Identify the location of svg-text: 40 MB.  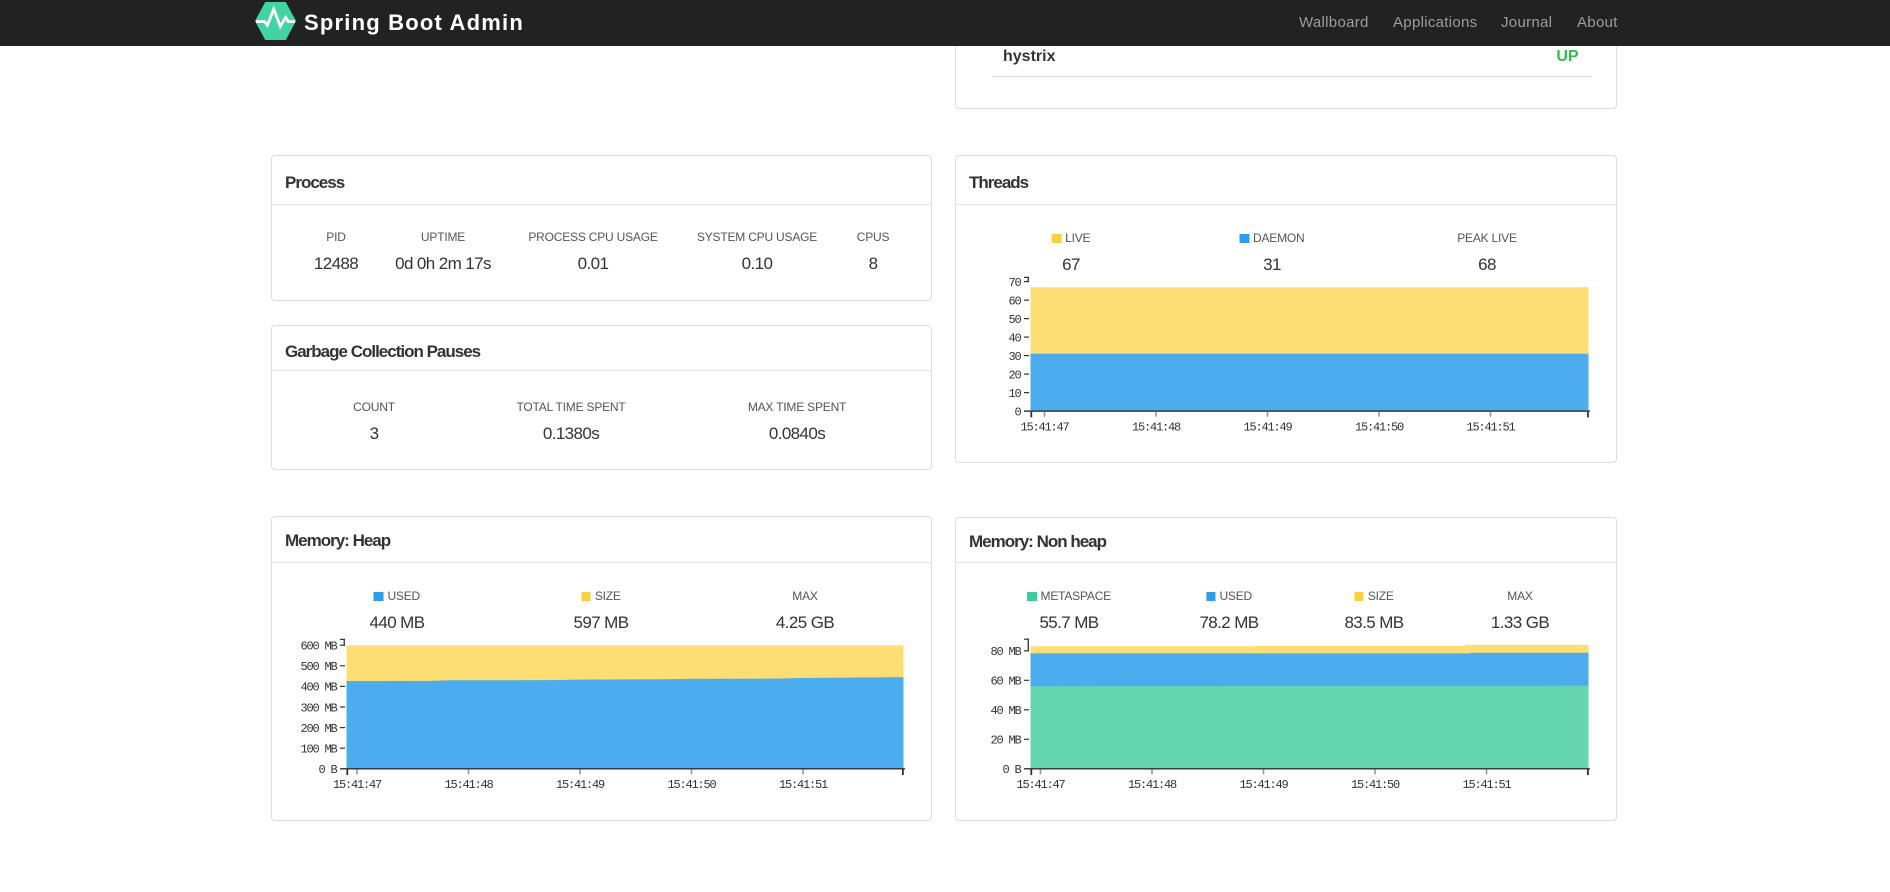
(1005, 711).